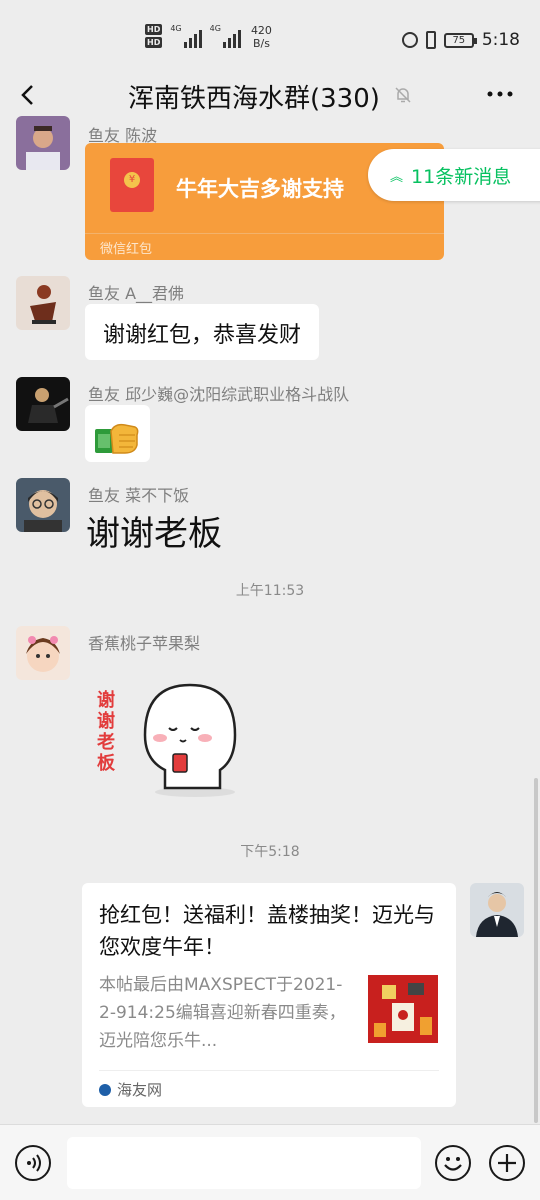 The image size is (540, 1200). What do you see at coordinates (105, 1090) in the screenshot?
I see `site-logo-icon` at bounding box center [105, 1090].